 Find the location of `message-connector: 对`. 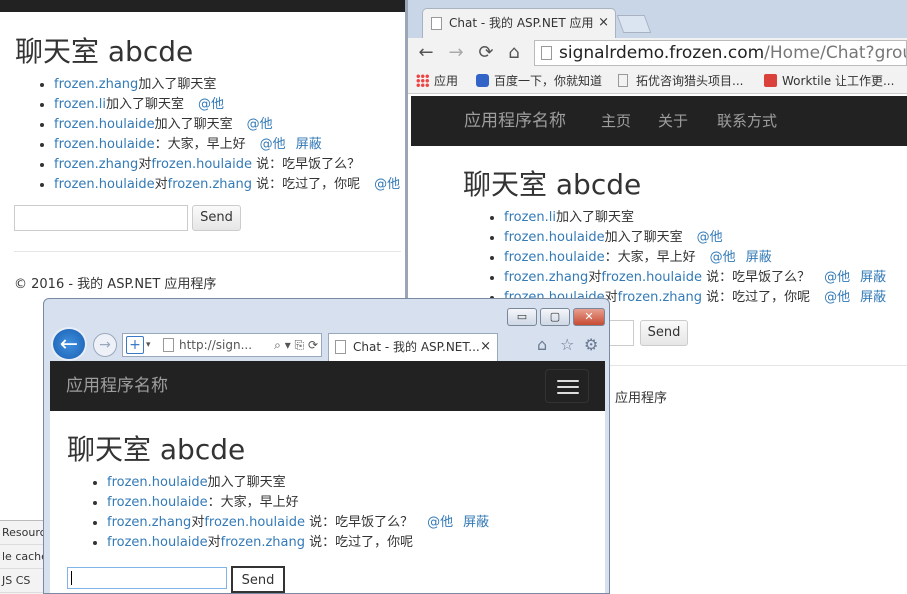

message-connector: 对 is located at coordinates (198, 522).